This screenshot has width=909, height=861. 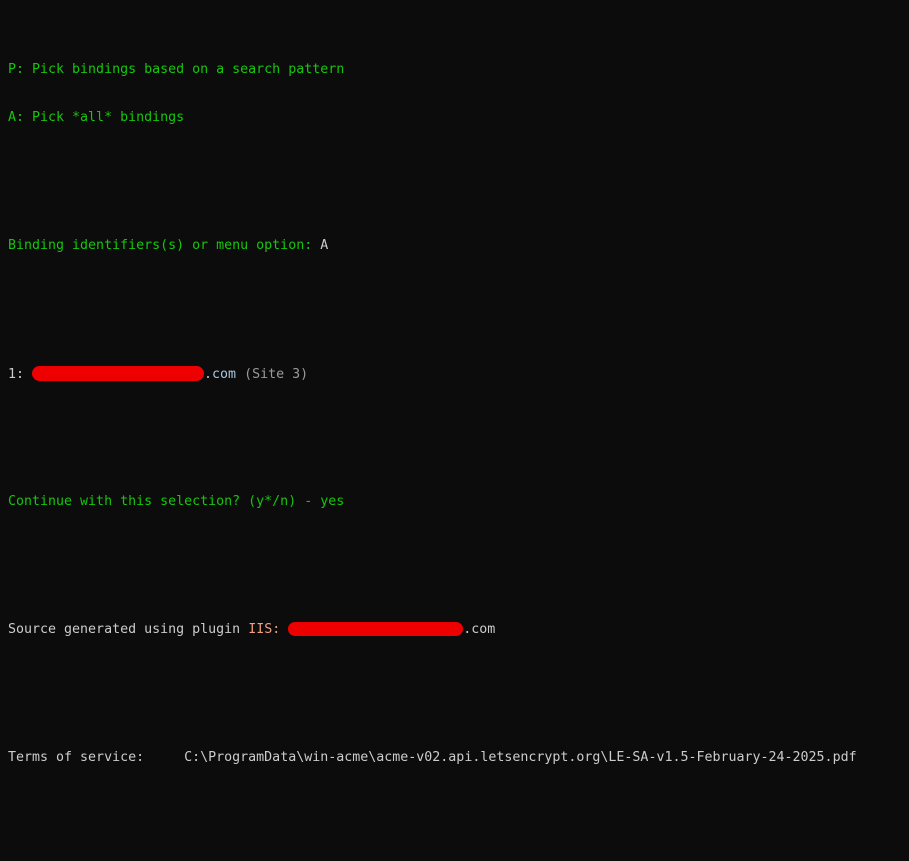 What do you see at coordinates (76, 757) in the screenshot?
I see `terms-of-service-label: Terms of service:` at bounding box center [76, 757].